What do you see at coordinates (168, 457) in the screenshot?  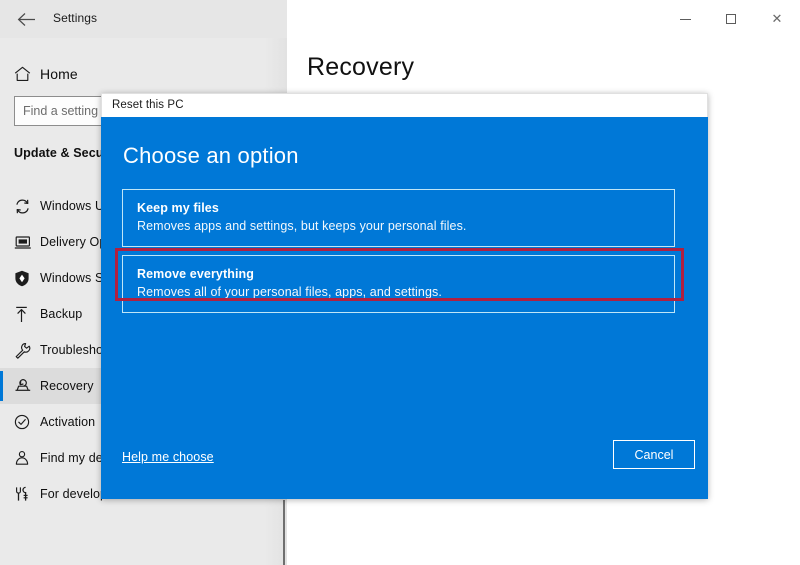 I see `help-me-choose-link: Help me choose` at bounding box center [168, 457].